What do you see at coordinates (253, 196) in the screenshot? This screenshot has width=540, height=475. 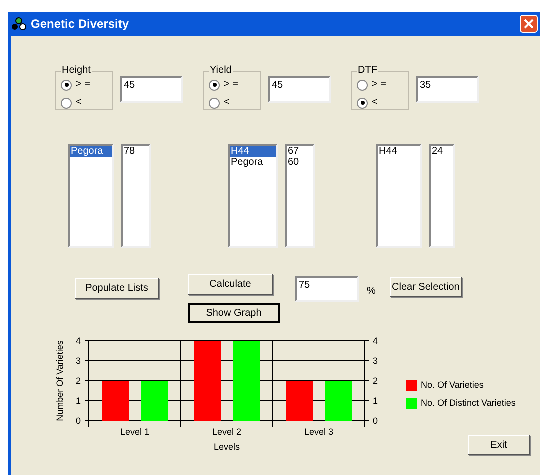 I see `name-list: H44 Pegora` at bounding box center [253, 196].